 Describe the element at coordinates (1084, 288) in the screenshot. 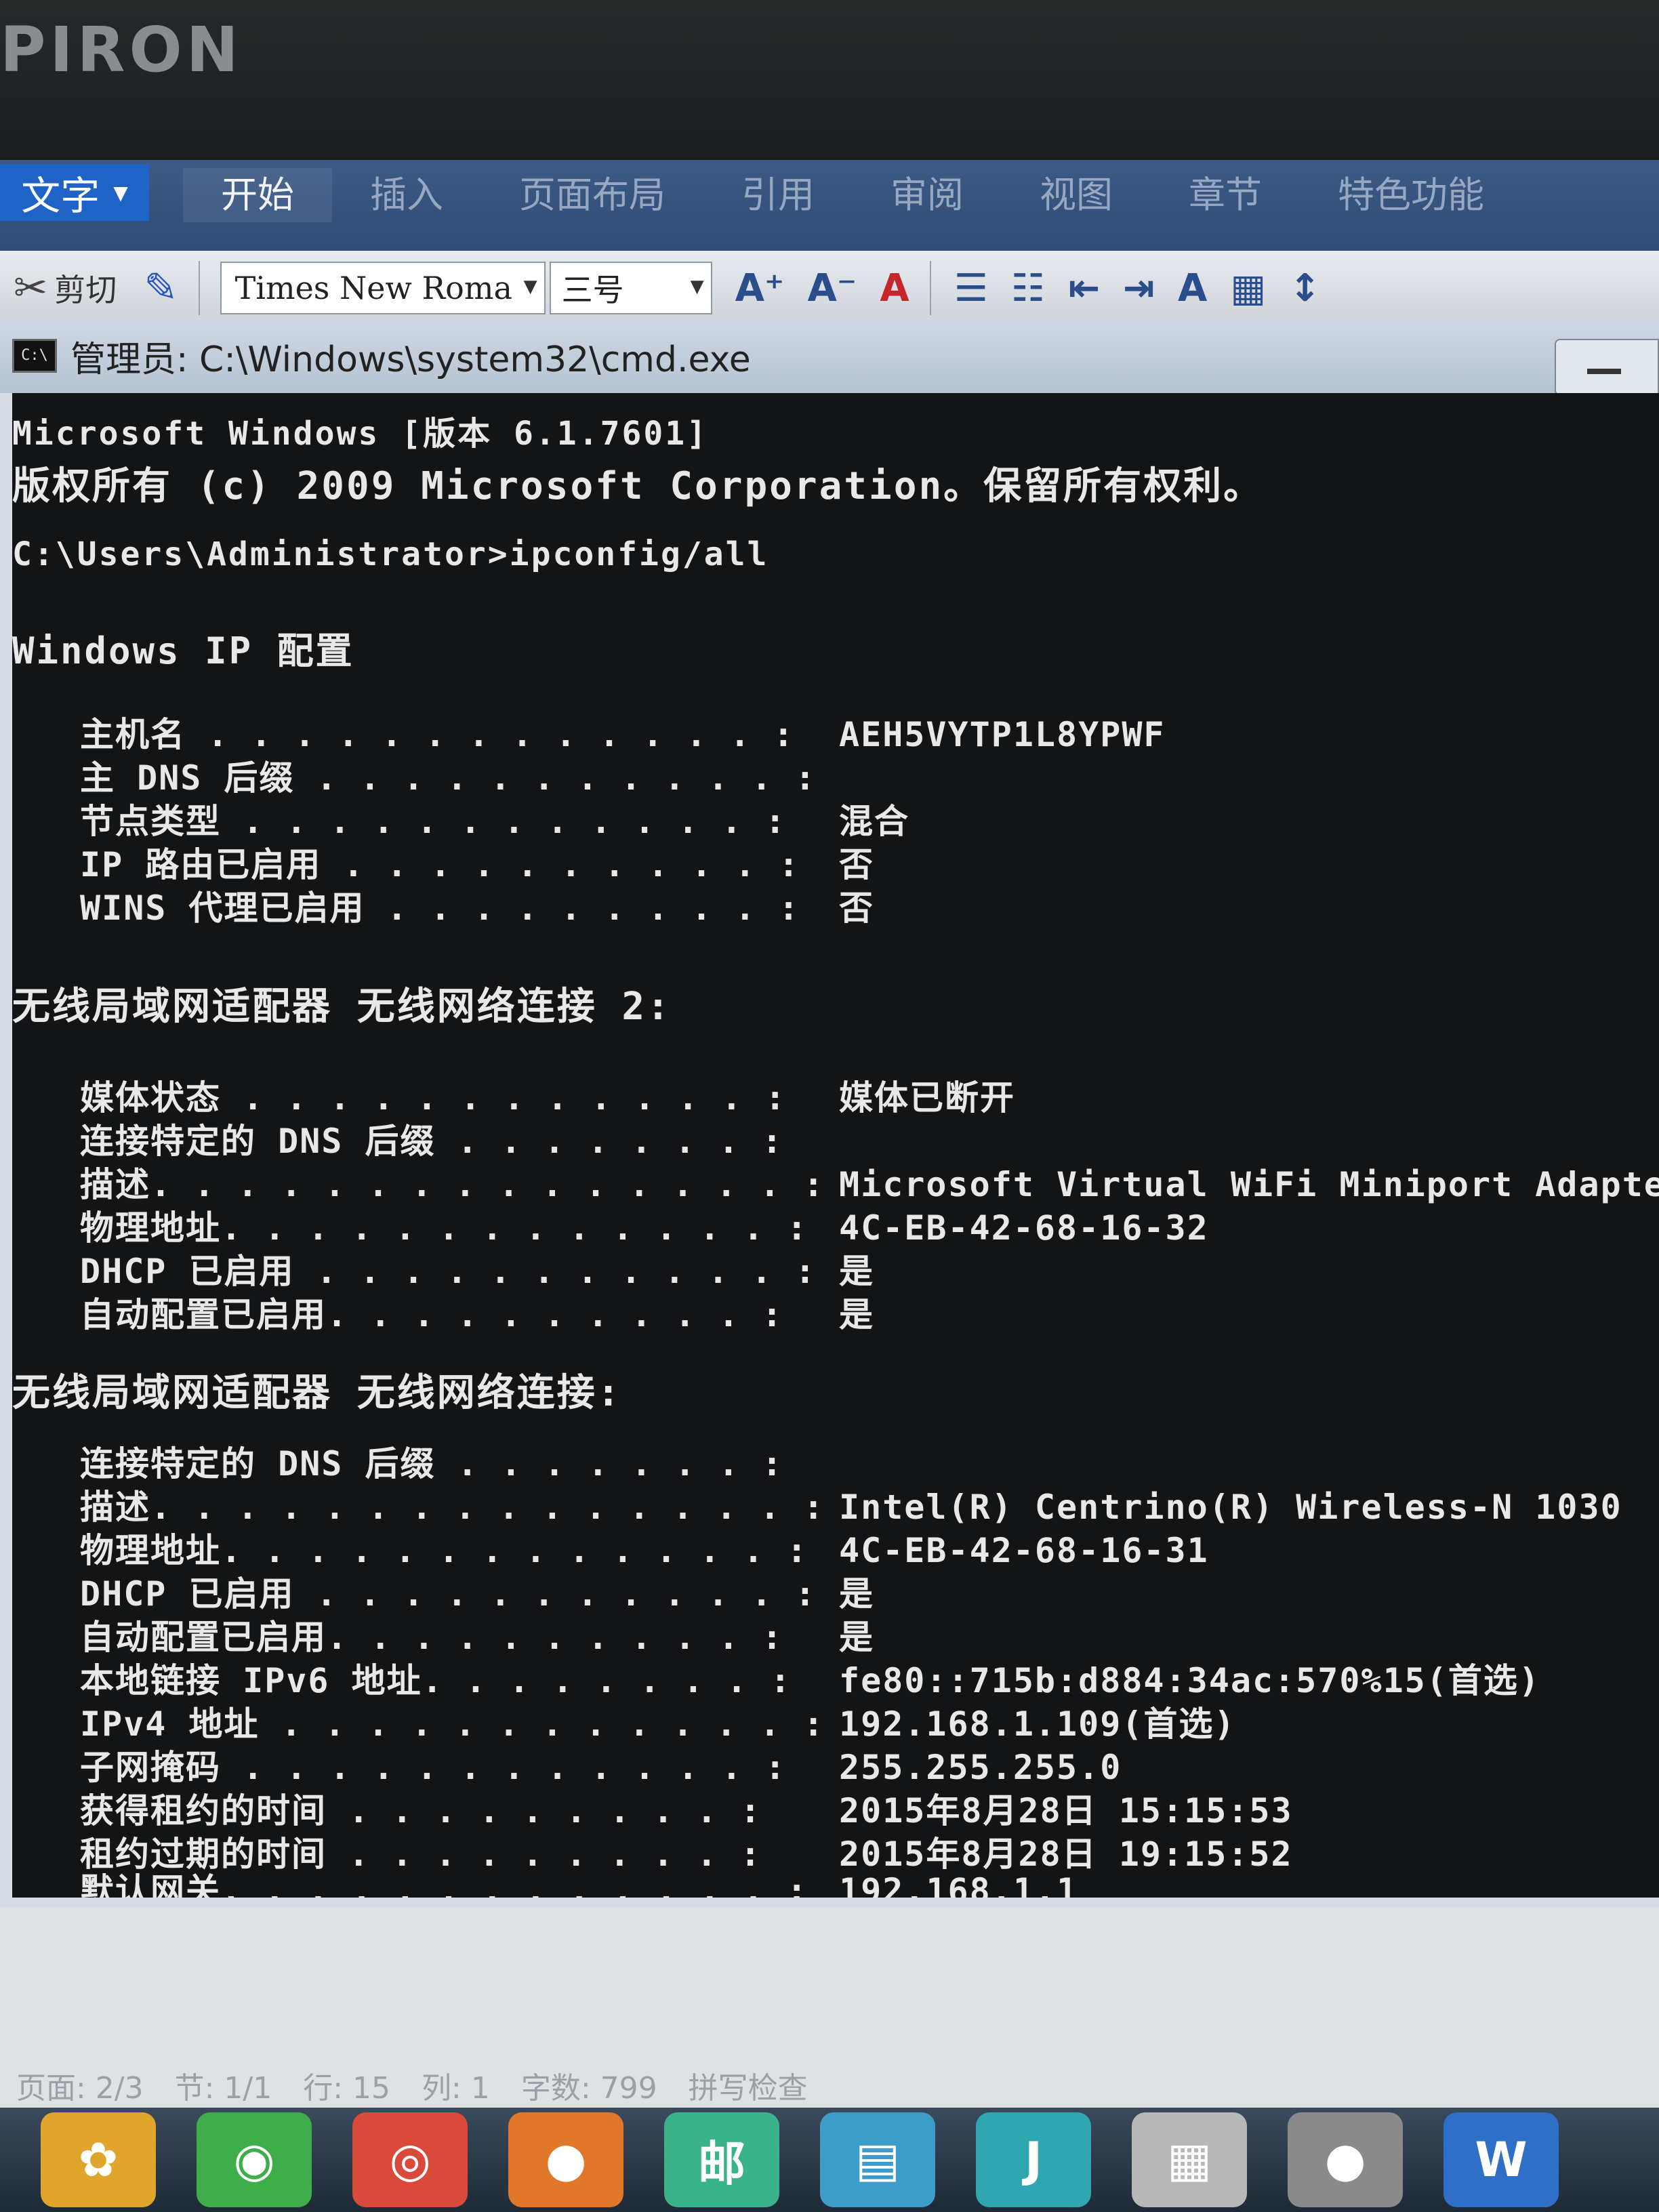

I see `decrease-indent-icon: ⇤` at that location.